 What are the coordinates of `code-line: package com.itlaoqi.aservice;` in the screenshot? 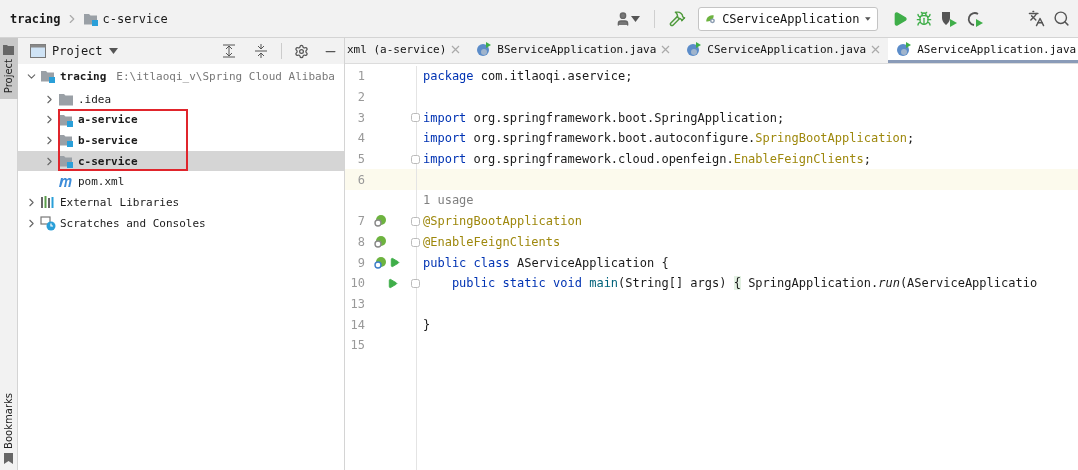 It's located at (528, 76).